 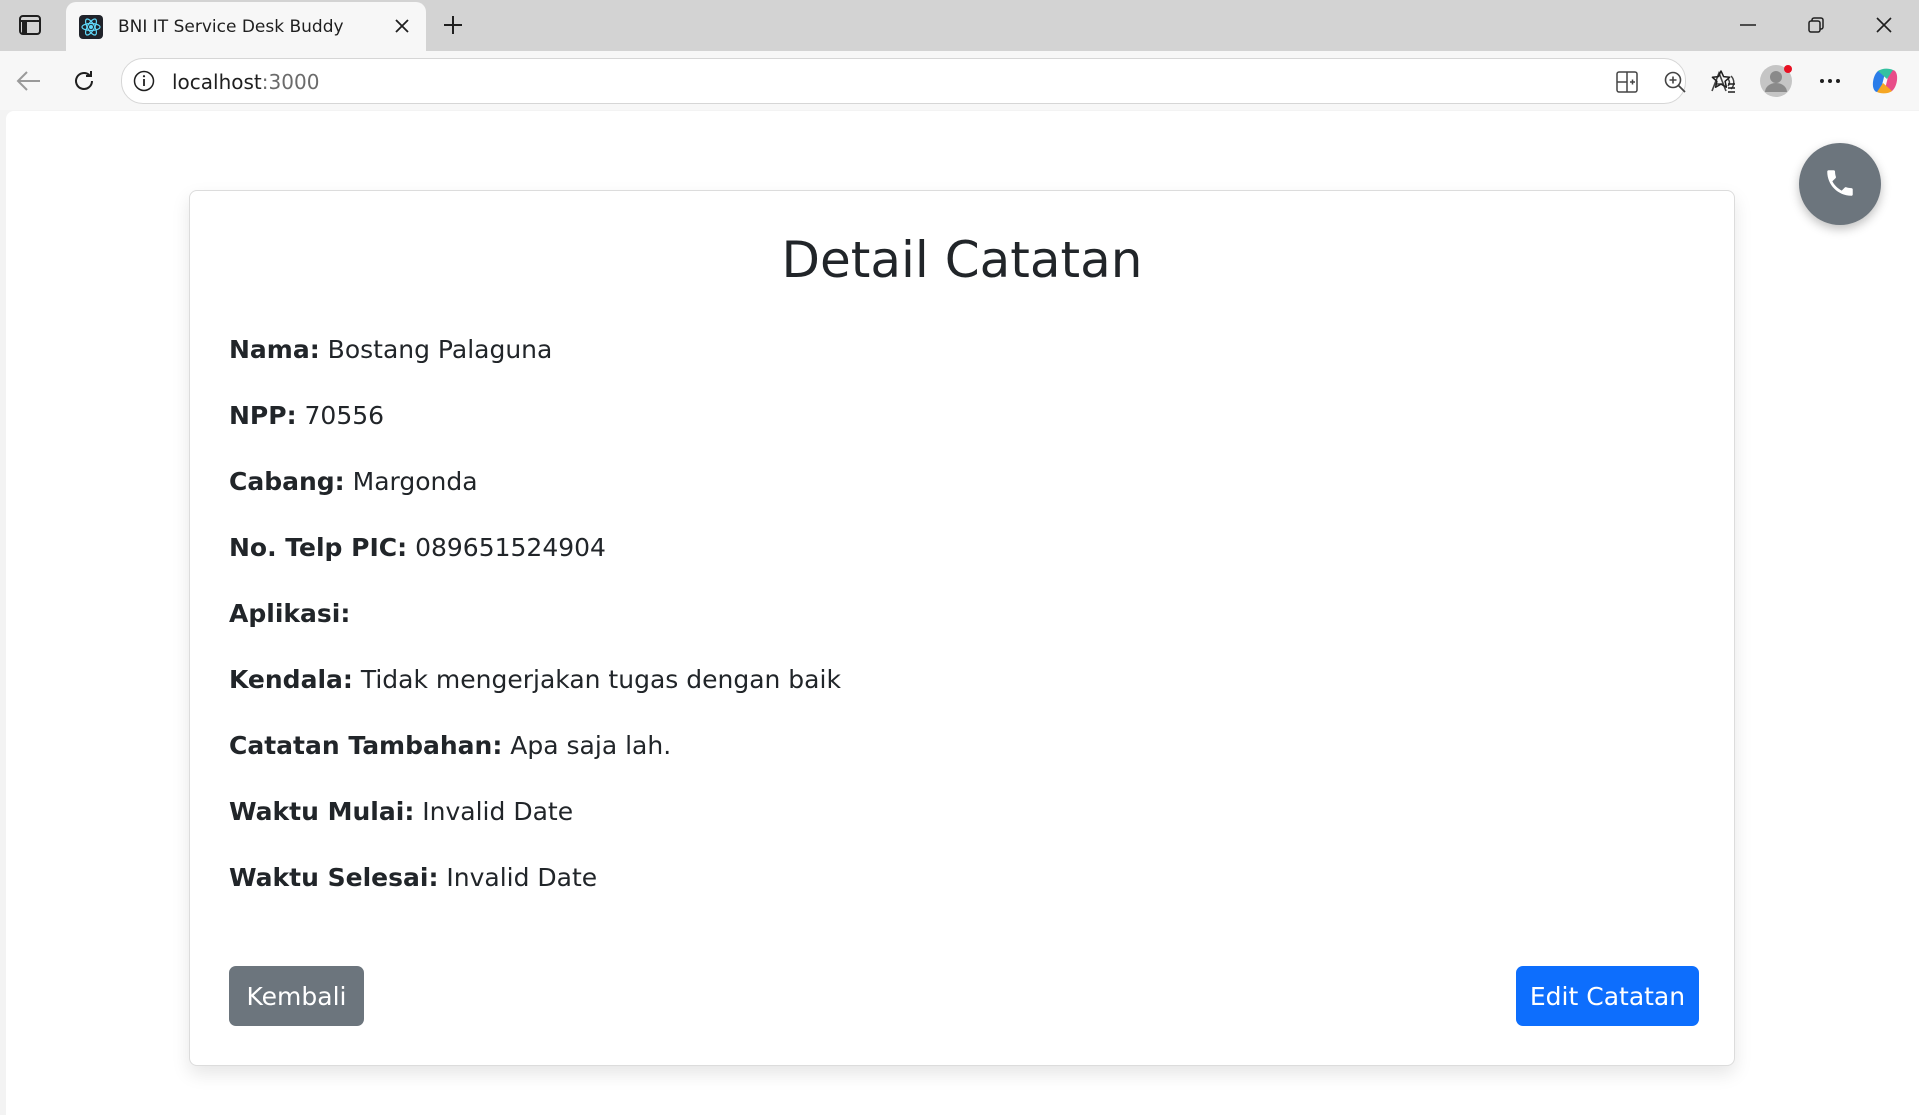 I want to click on field-nama: Nama: Bostang Palaguna, so click(x=390, y=349).